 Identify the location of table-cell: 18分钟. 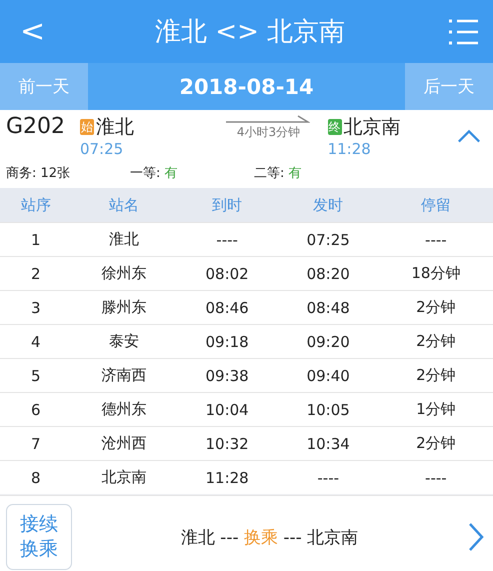
(435, 273).